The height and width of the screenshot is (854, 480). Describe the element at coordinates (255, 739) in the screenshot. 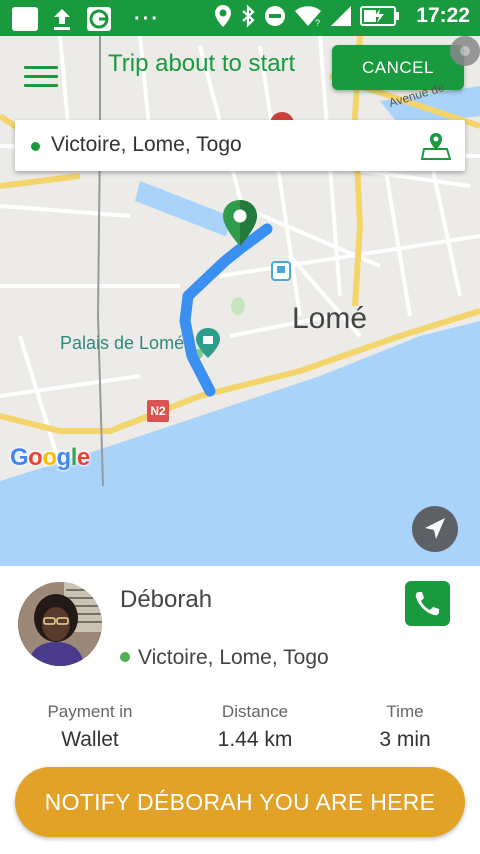

I see `stat-value: 1.44 km` at that location.